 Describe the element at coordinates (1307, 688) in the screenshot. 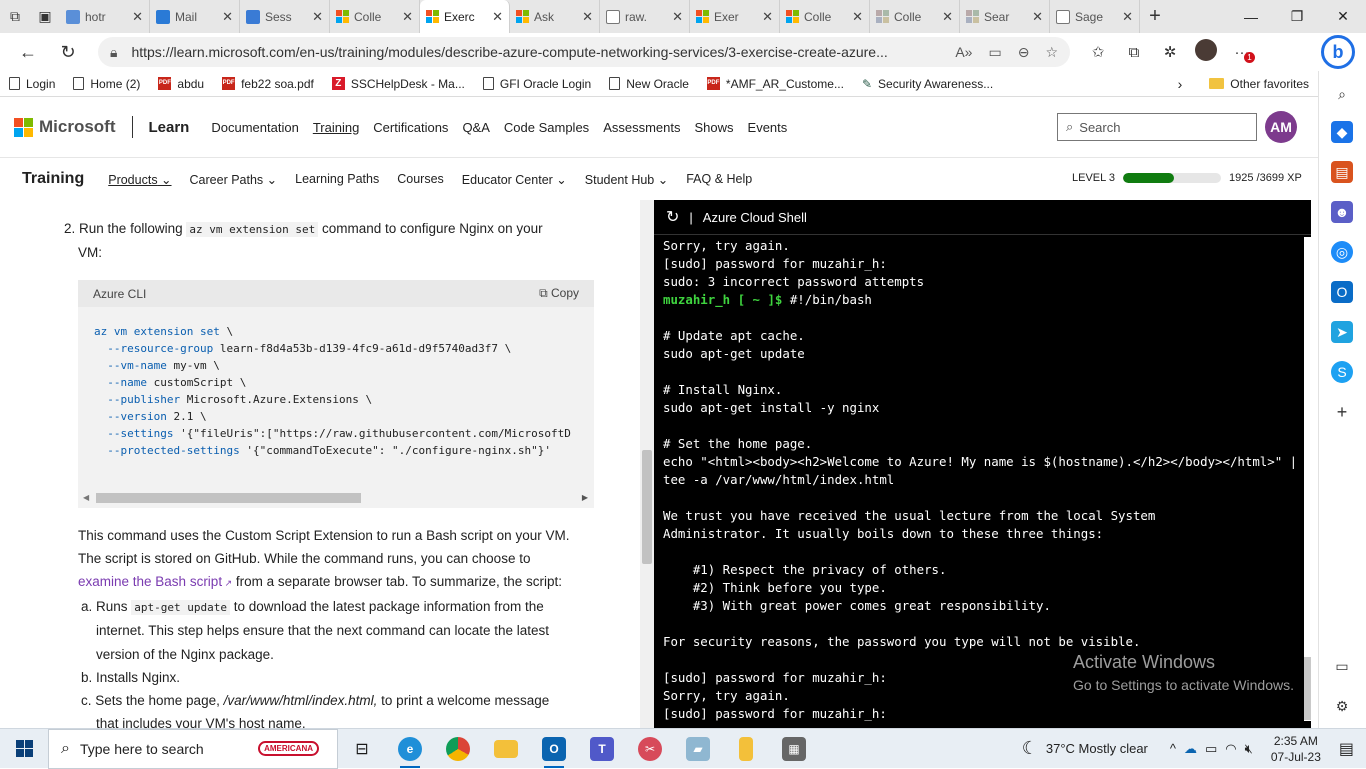

I see `terminal-scroll-thumb` at that location.